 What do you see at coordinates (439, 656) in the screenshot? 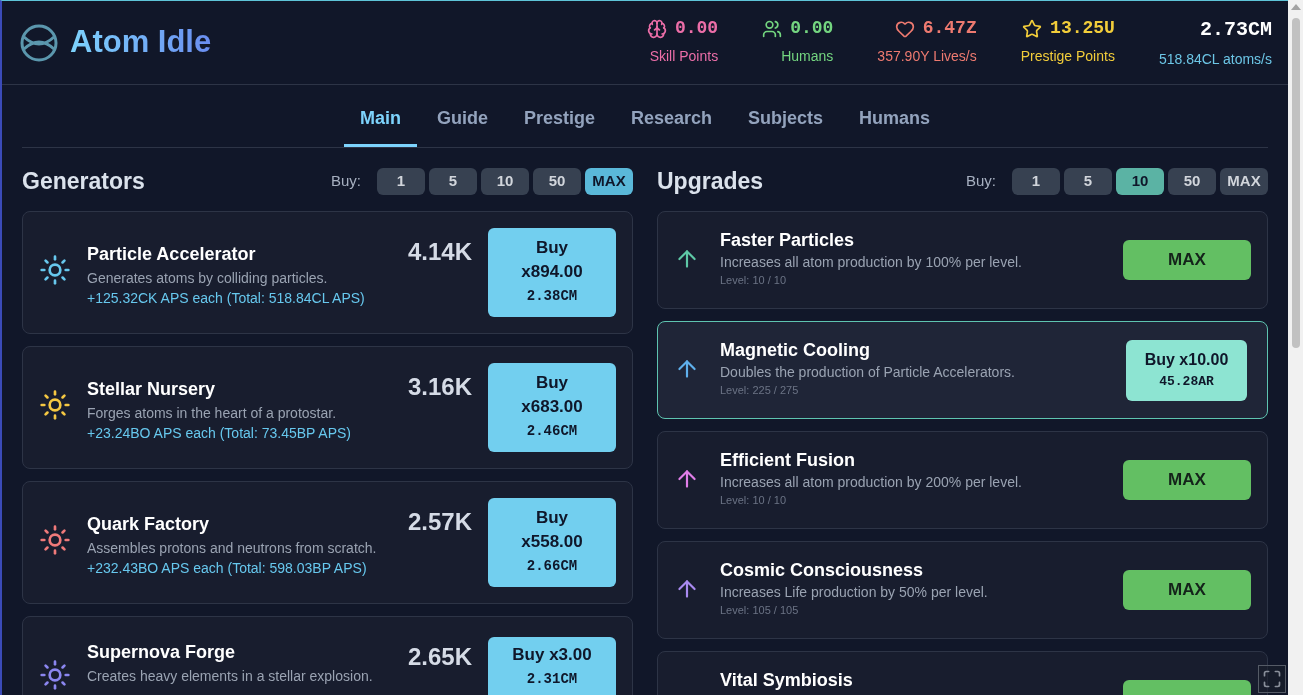
I see `generator-count: 2.65K` at bounding box center [439, 656].